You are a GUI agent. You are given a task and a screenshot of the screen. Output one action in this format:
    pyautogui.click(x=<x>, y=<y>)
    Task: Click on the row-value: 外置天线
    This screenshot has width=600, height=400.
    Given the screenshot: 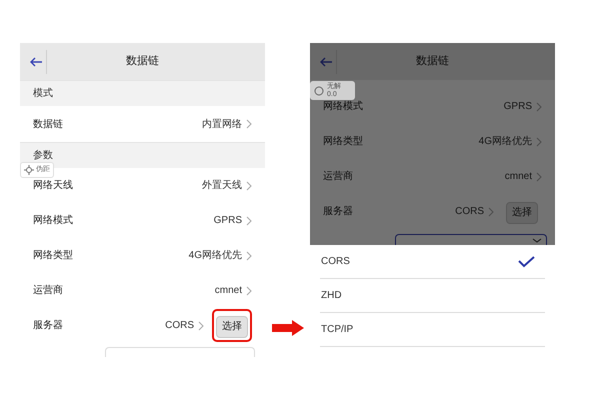 What is the action you would take?
    pyautogui.click(x=222, y=185)
    